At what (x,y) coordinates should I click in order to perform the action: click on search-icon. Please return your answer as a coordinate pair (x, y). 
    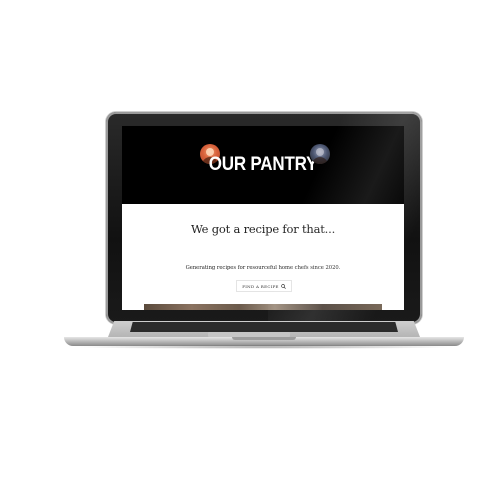
    Looking at the image, I should click on (283, 286).